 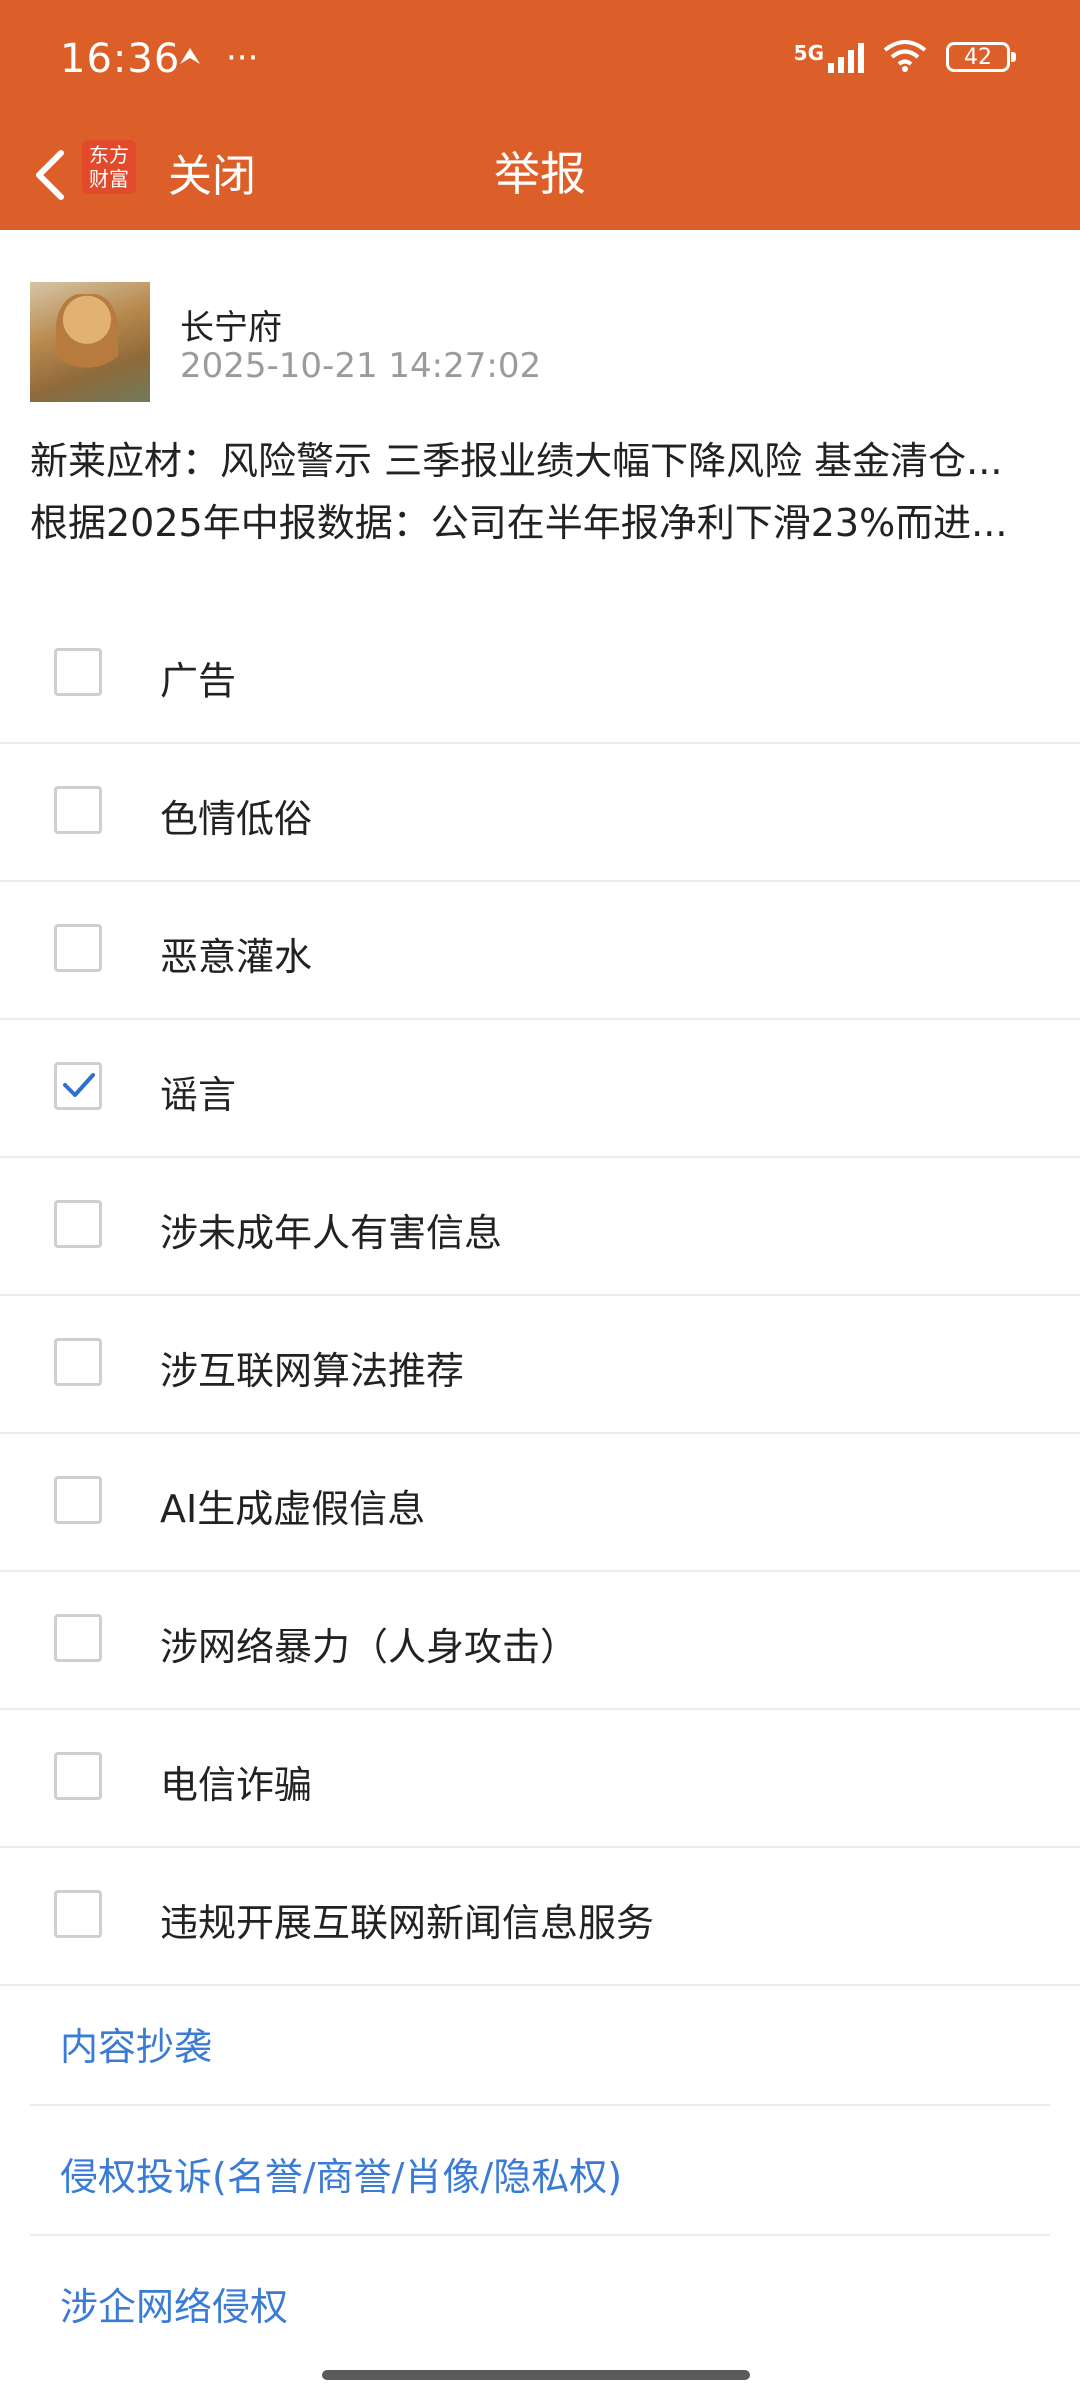 What do you see at coordinates (136, 2043) in the screenshot?
I see `link-content-plagiarism: 内容抄袭` at bounding box center [136, 2043].